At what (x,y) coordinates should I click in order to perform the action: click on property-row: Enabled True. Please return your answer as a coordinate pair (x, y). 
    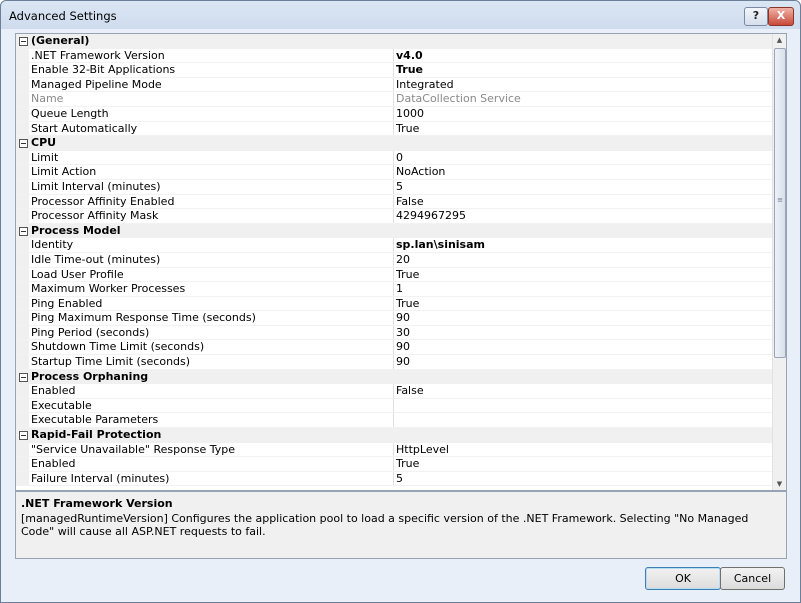
    Looking at the image, I should click on (394, 464).